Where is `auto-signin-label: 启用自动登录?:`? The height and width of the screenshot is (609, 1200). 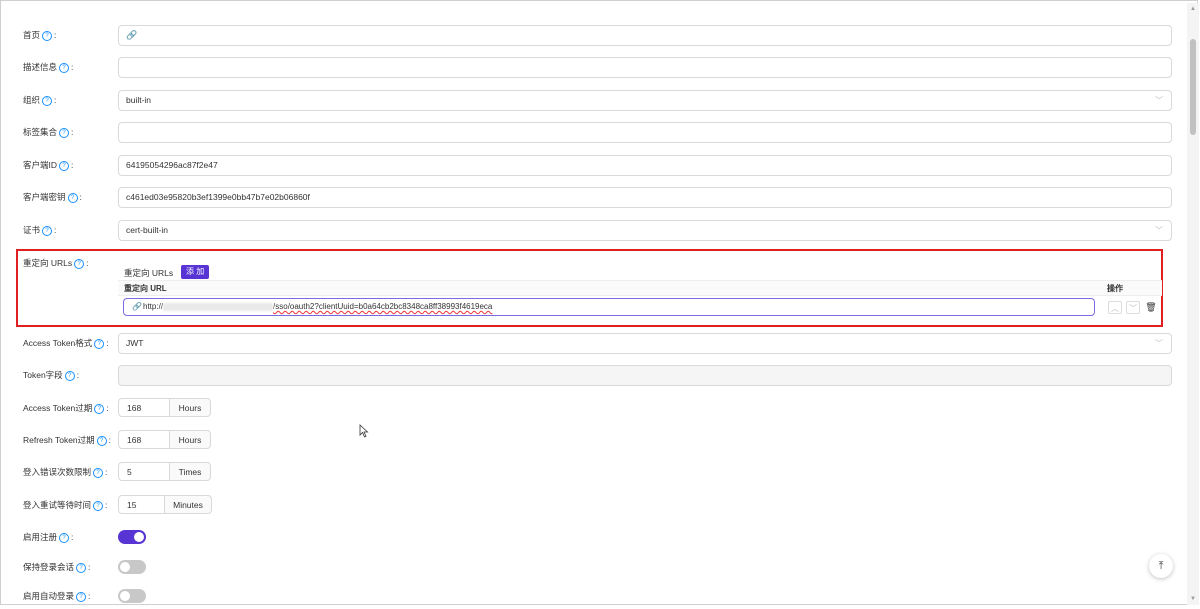
auto-signin-label: 启用自动登录?: is located at coordinates (57, 596).